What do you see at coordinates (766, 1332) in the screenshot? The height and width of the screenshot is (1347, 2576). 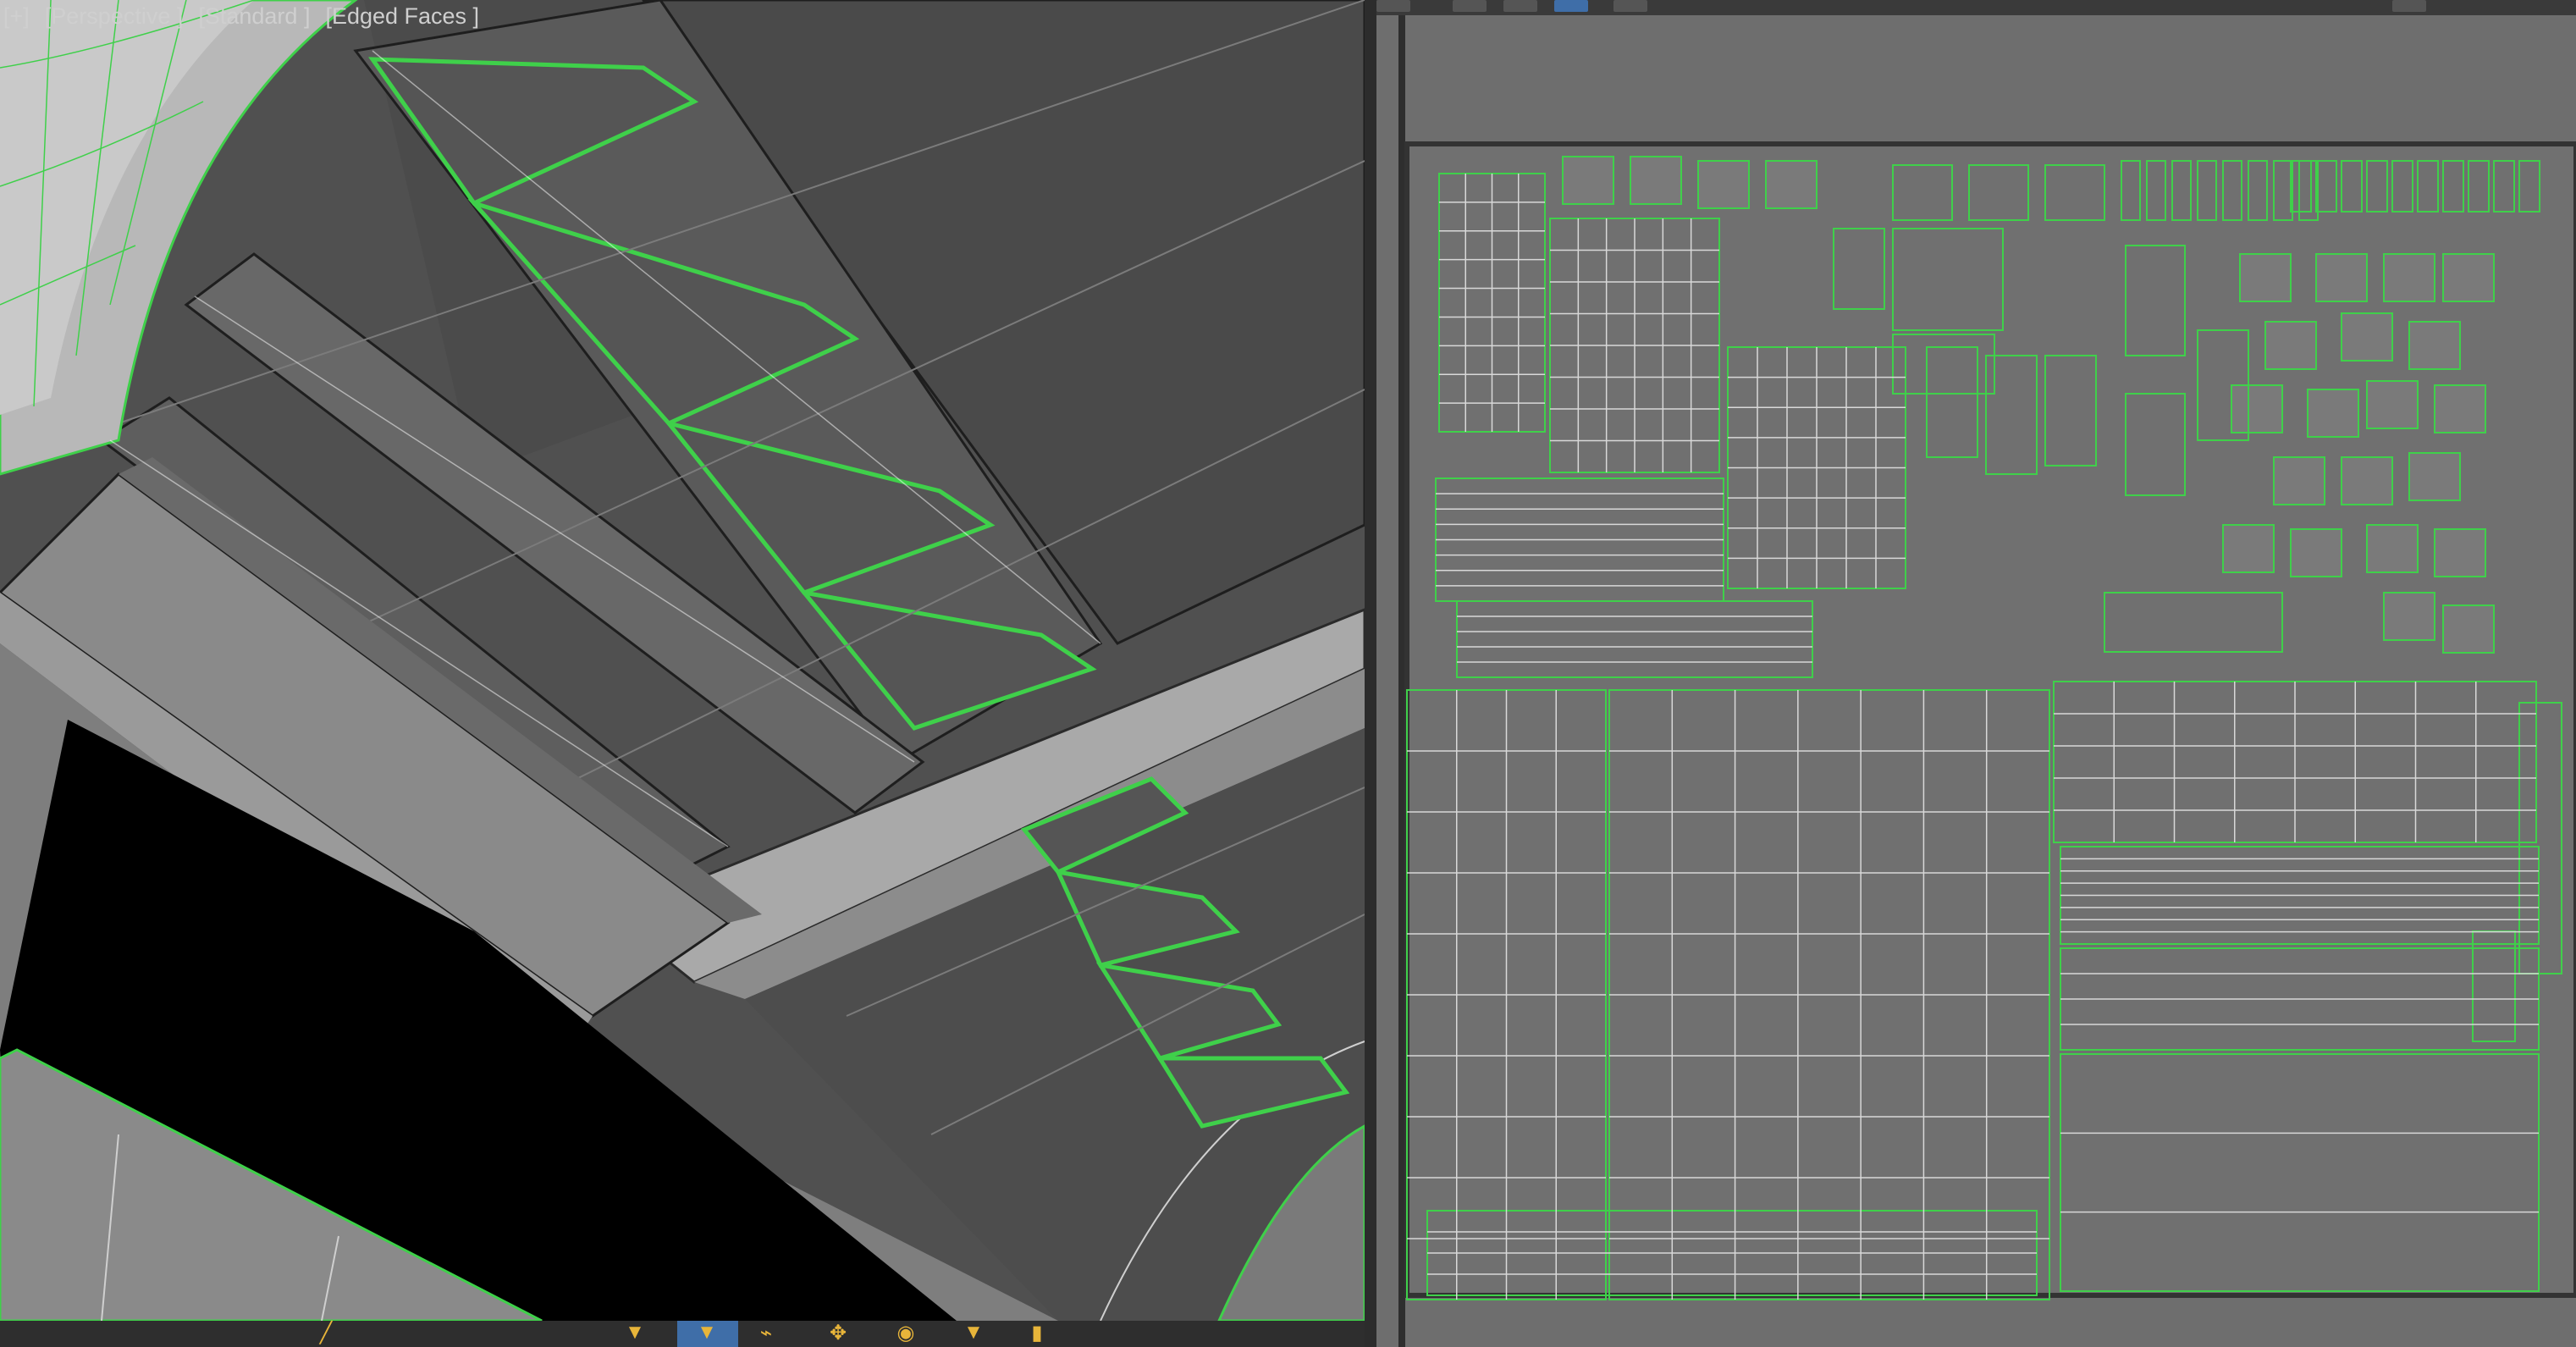 I see `select-icon: ⌁` at bounding box center [766, 1332].